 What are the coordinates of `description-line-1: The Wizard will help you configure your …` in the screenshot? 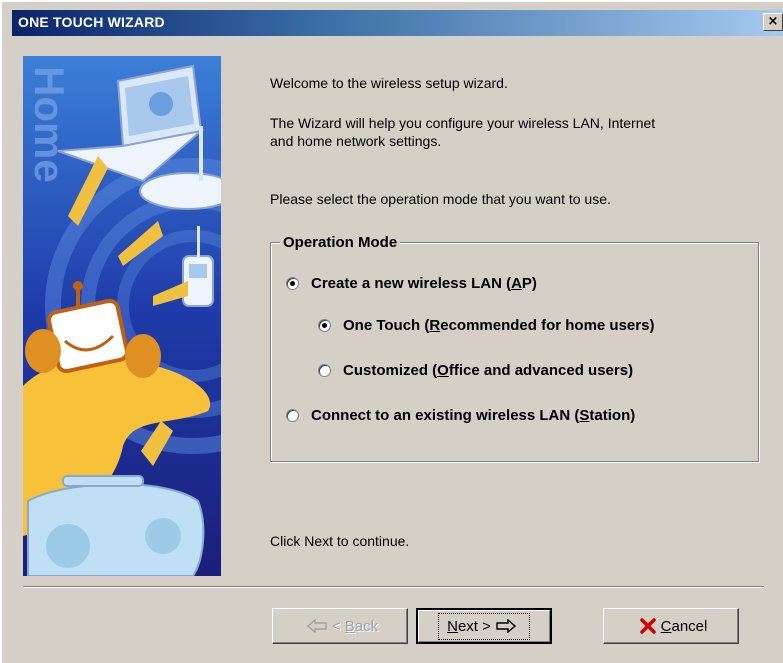 It's located at (463, 123).